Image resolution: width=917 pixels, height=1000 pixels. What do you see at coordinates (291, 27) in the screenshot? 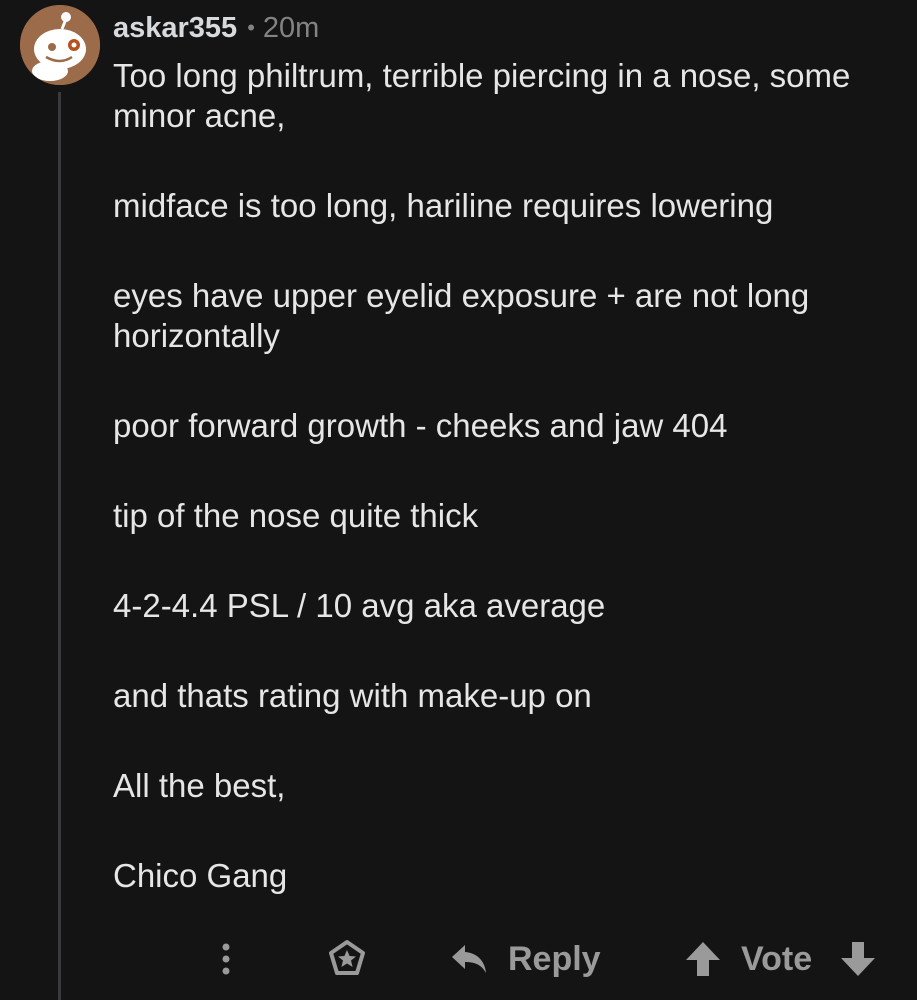
I see `timestamp: 20m` at bounding box center [291, 27].